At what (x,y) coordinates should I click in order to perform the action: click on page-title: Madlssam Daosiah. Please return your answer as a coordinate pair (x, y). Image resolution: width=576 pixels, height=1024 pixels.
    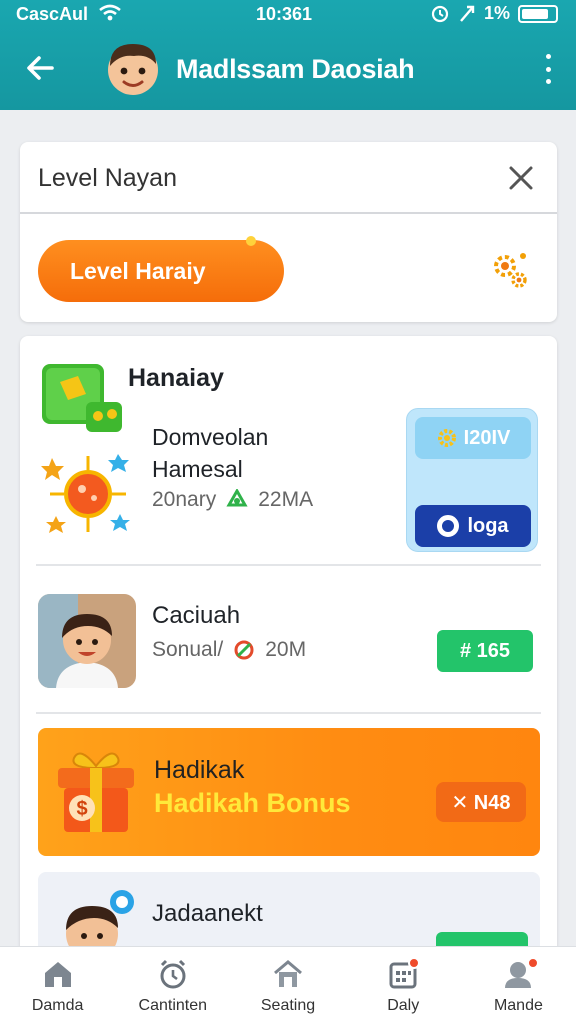
    Looking at the image, I should click on (295, 69).